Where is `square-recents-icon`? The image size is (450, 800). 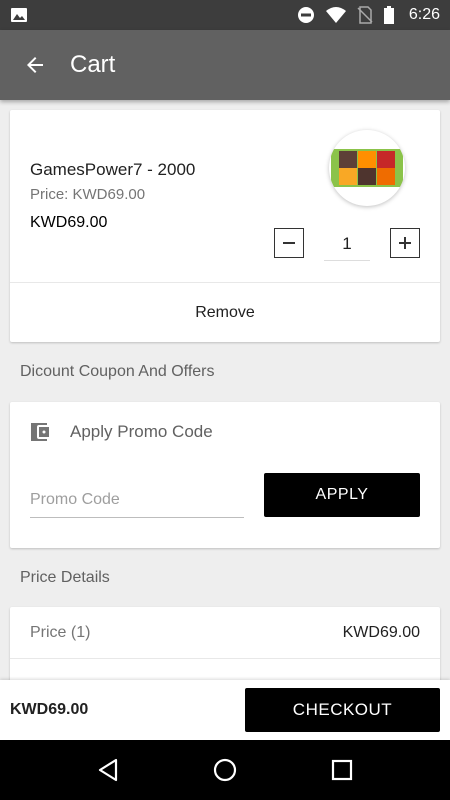 square-recents-icon is located at coordinates (341, 770).